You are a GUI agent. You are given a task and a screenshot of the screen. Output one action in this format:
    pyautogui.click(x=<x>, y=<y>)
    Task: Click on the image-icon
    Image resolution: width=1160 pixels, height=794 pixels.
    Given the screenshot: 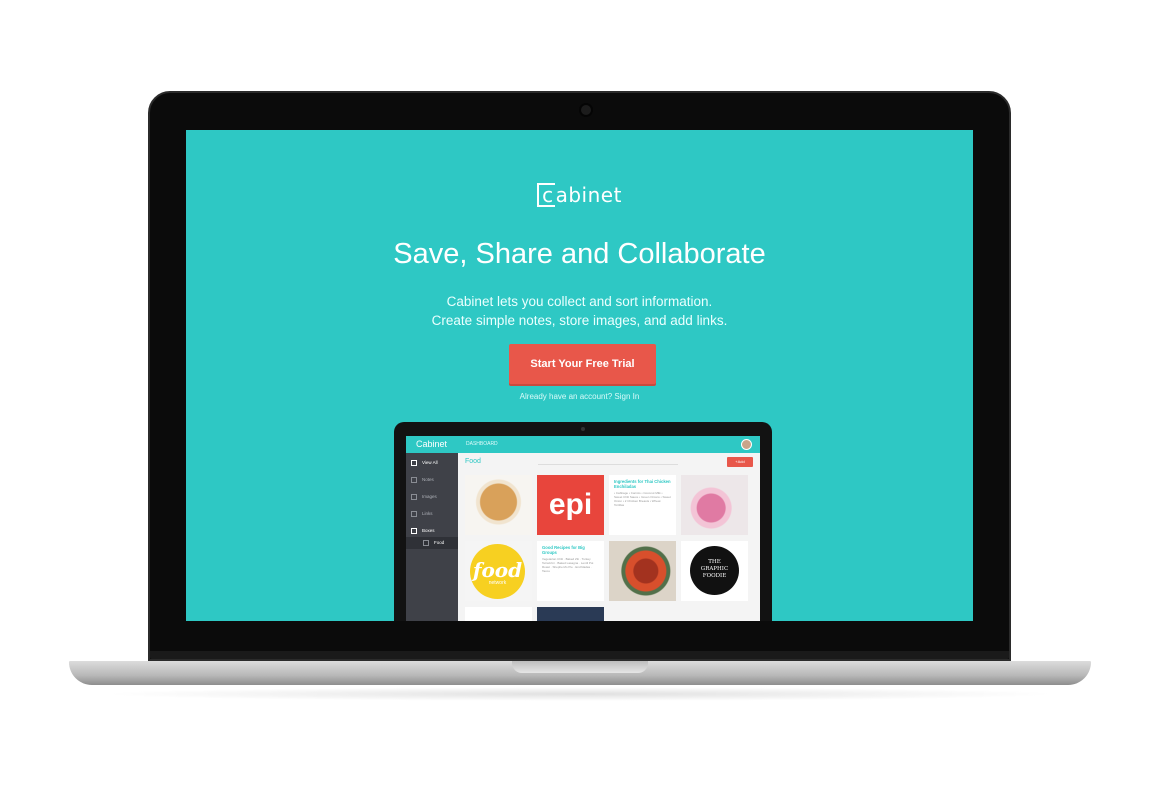 What is the action you would take?
    pyautogui.click(x=414, y=497)
    